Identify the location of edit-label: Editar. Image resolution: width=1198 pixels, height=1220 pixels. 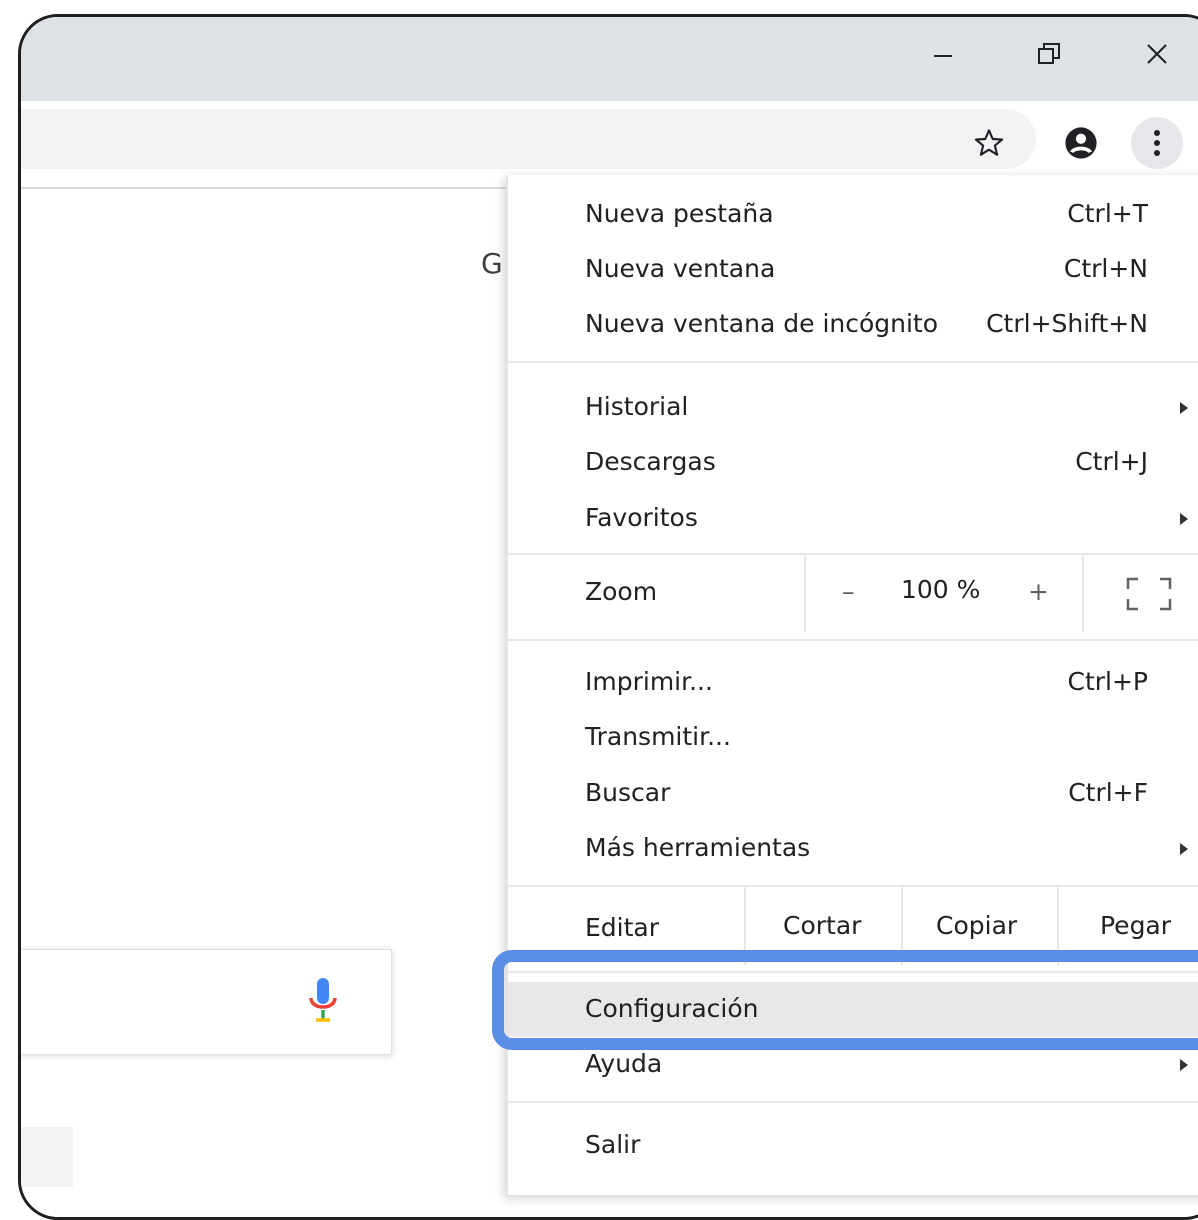
(622, 927).